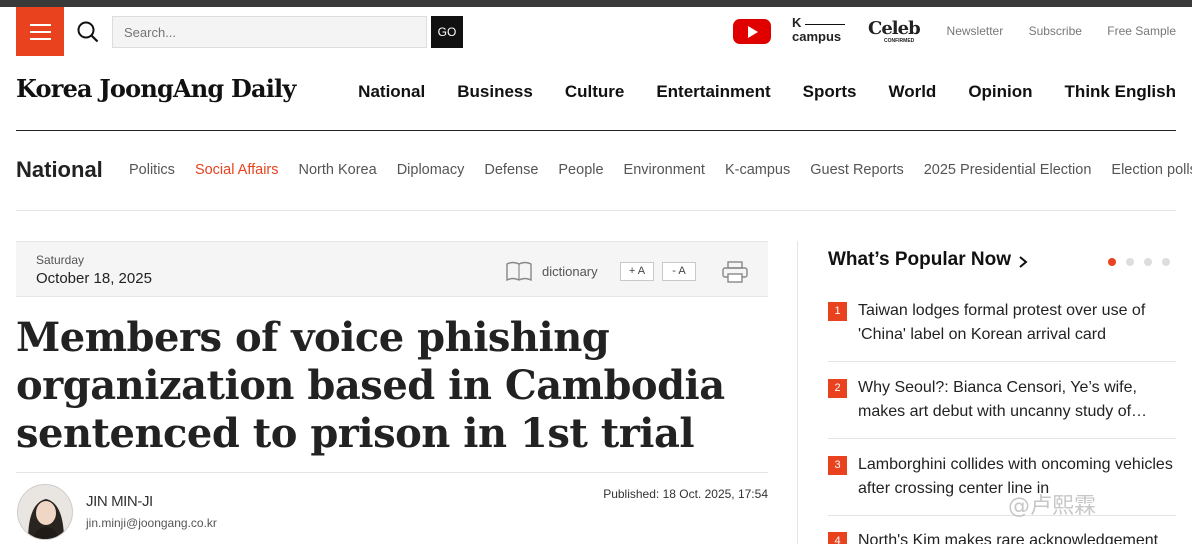 This screenshot has height=544, width=1192. Describe the element at coordinates (679, 271) in the screenshot. I see `font-decrease-button: - A` at that location.